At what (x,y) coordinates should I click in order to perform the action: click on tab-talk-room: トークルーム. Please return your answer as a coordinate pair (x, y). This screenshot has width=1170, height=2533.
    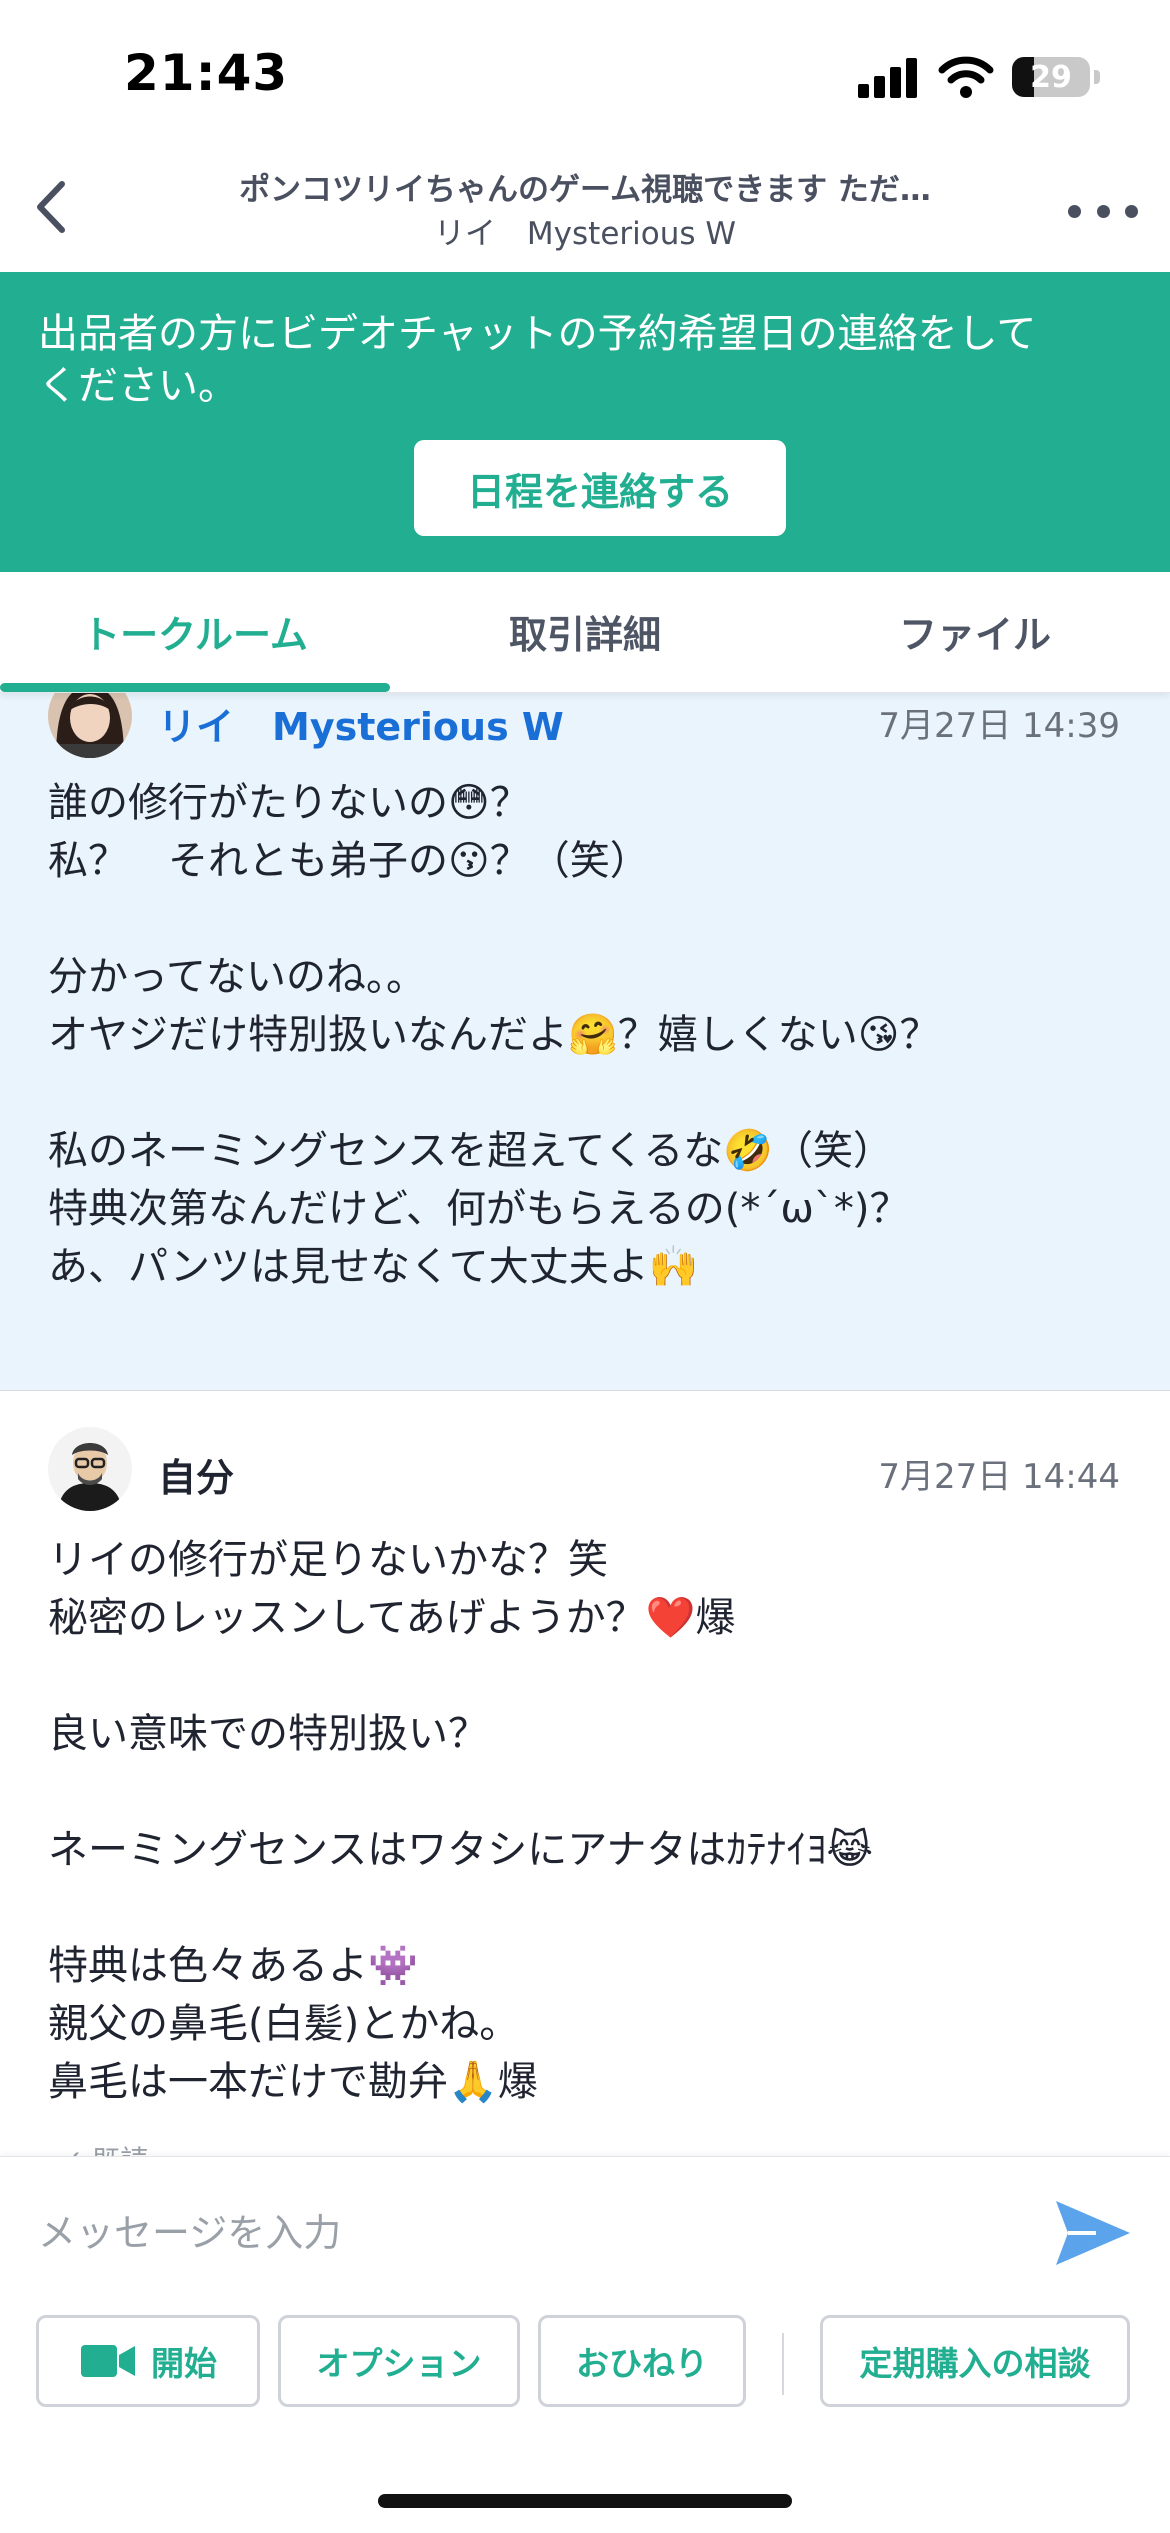
    Looking at the image, I should click on (195, 631).